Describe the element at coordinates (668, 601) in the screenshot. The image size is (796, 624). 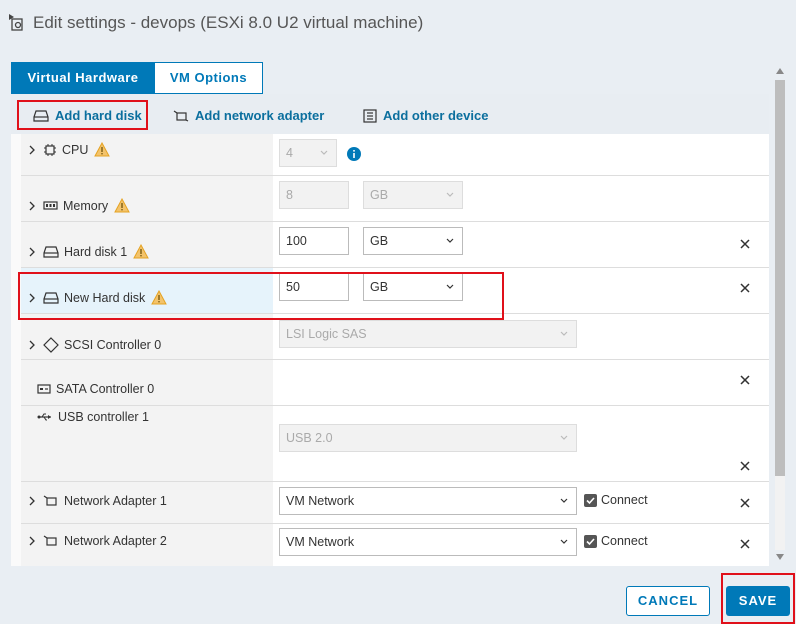
I see `cancel-button: CANCEL` at that location.